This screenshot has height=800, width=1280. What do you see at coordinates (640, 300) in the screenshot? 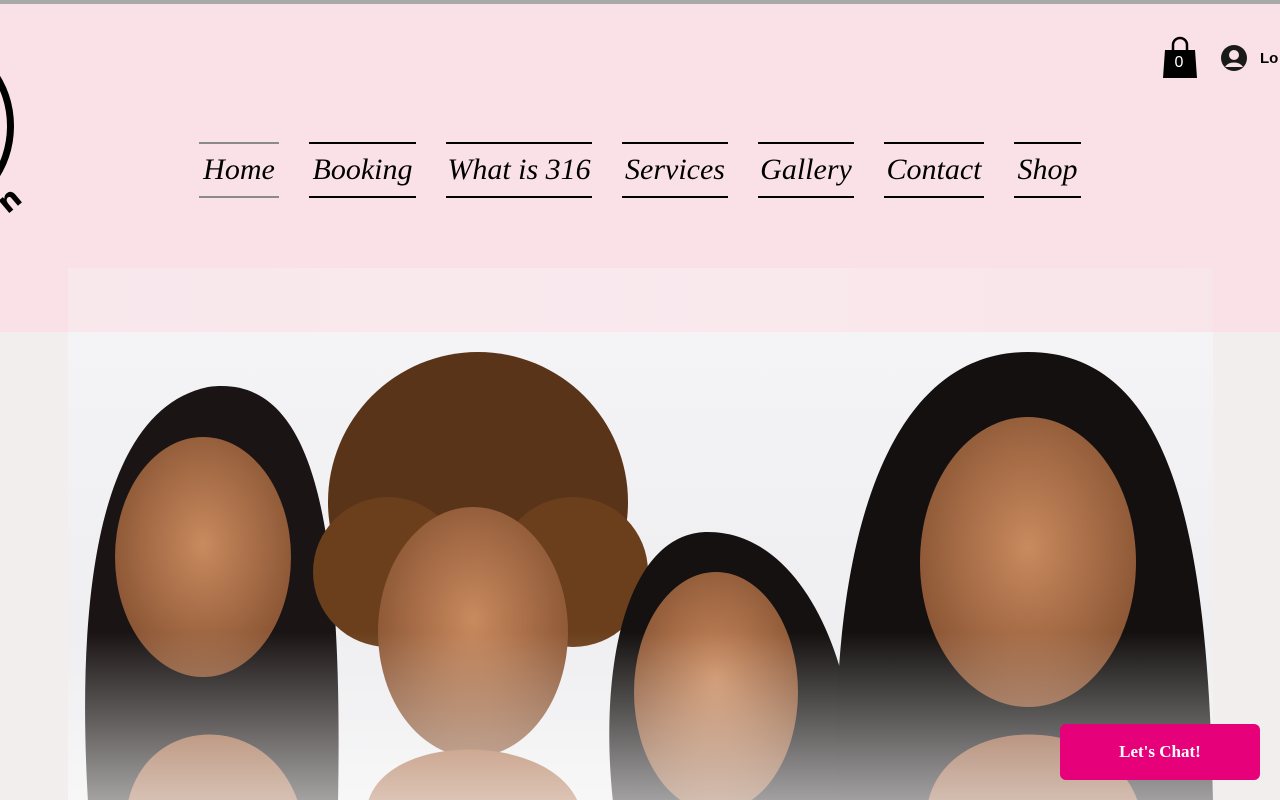
I see `hero-photo-top-fade` at bounding box center [640, 300].